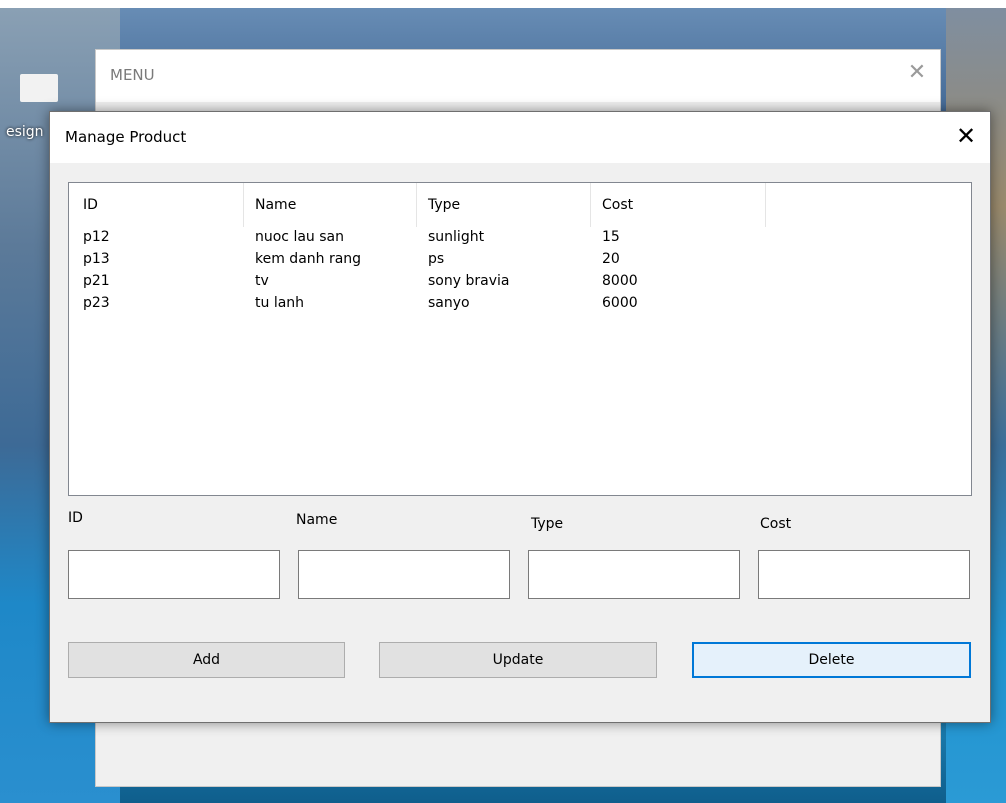  I want to click on column-header-name: Name, so click(275, 205).